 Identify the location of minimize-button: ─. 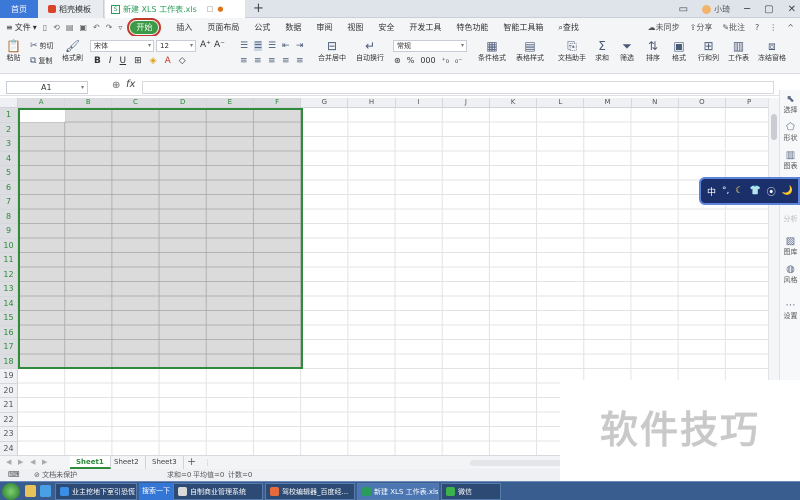
(747, 9).